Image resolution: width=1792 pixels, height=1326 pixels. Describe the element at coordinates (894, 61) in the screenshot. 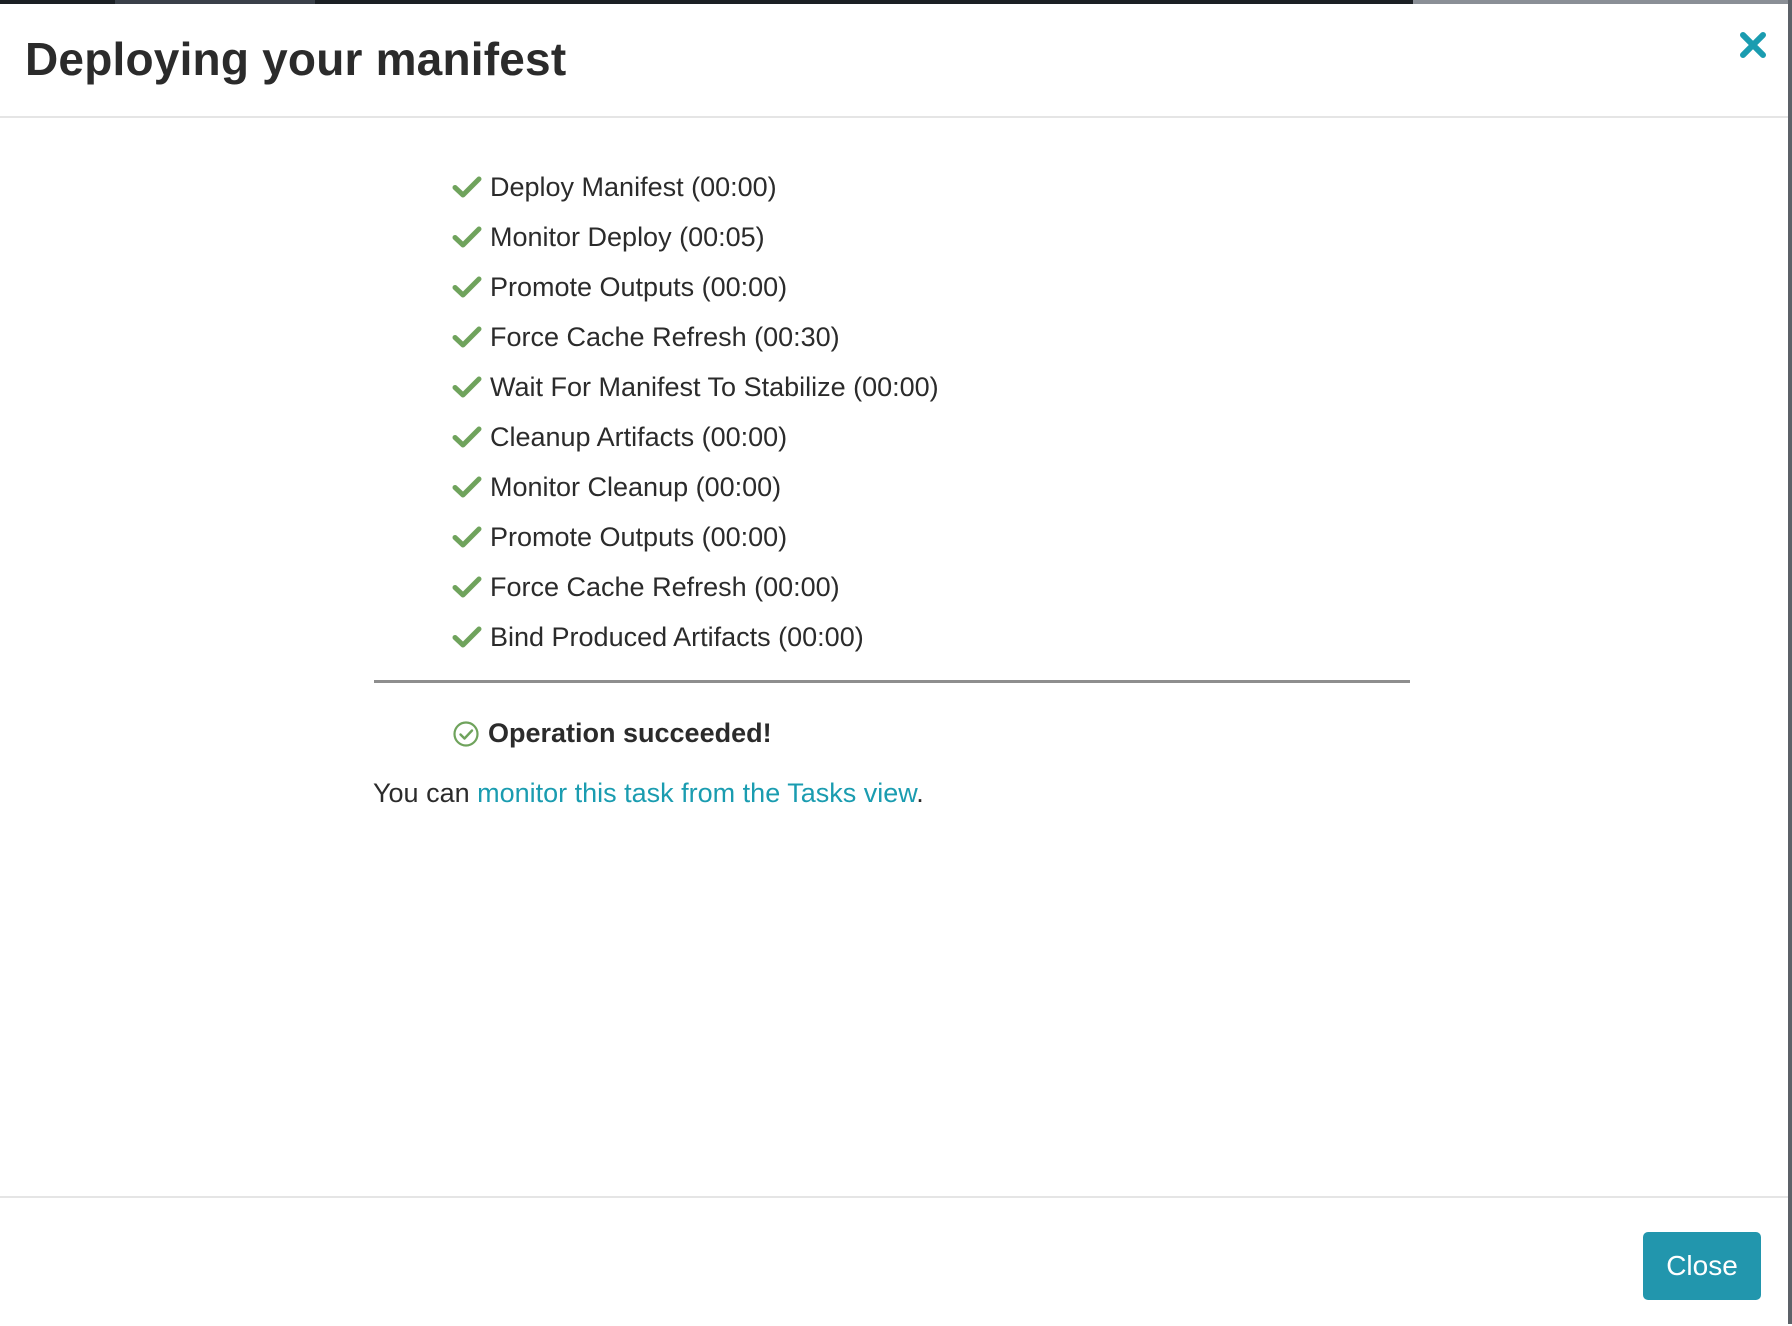

I see `modal-header: Deploying your manifest` at that location.